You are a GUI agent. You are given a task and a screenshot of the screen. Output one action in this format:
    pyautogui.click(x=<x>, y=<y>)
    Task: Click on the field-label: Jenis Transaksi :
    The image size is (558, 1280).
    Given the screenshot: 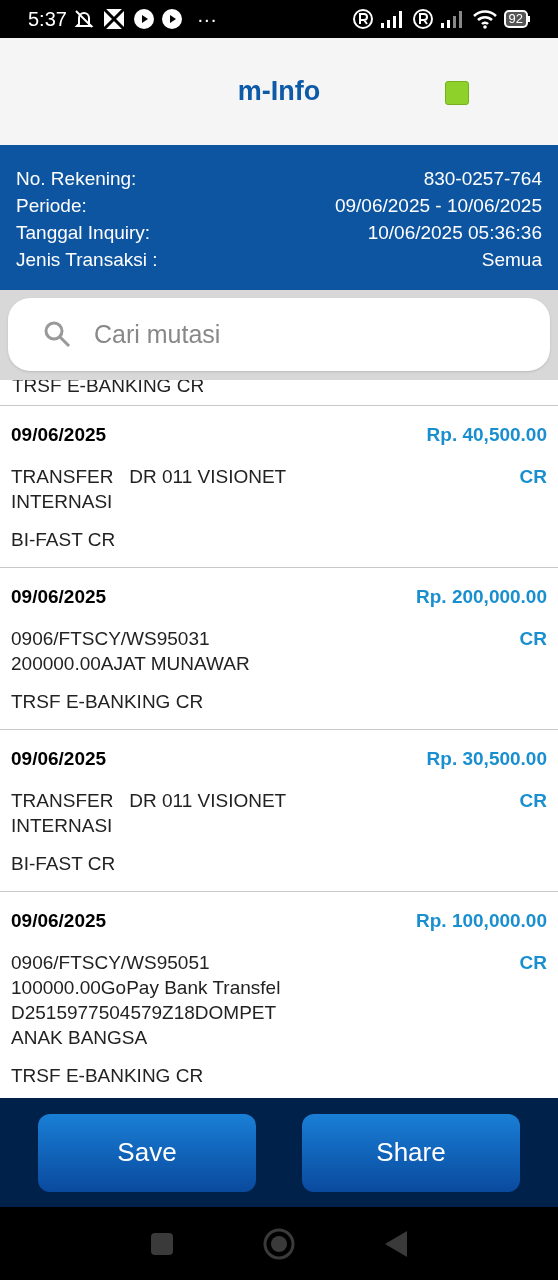 What is the action you would take?
    pyautogui.click(x=87, y=260)
    